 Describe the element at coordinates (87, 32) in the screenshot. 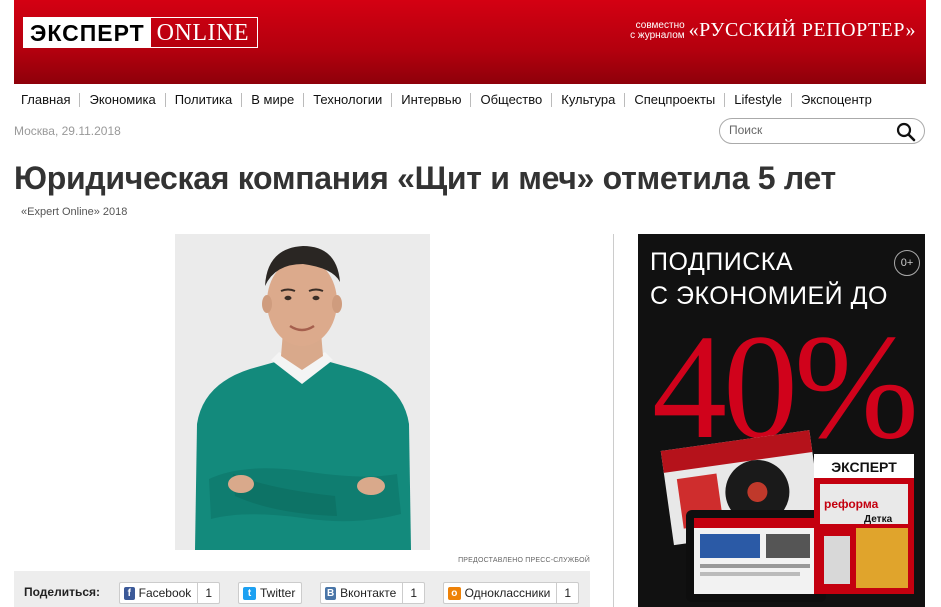

I see `logo-expert-text: ЭКСПЕРТ` at that location.